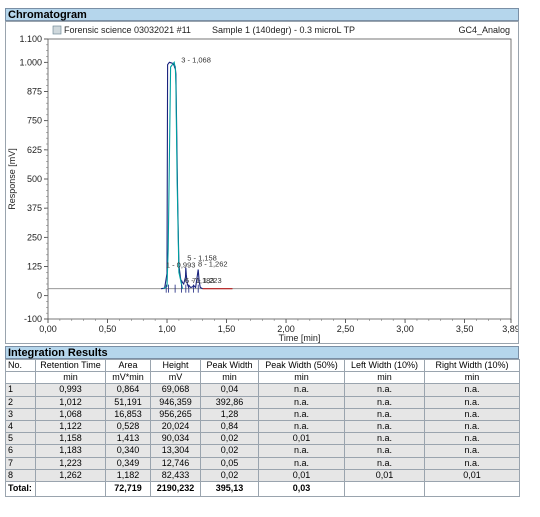 This screenshot has width=540, height=517. Describe the element at coordinates (262, 352) in the screenshot. I see `integration-section-header: Integration Results` at that location.